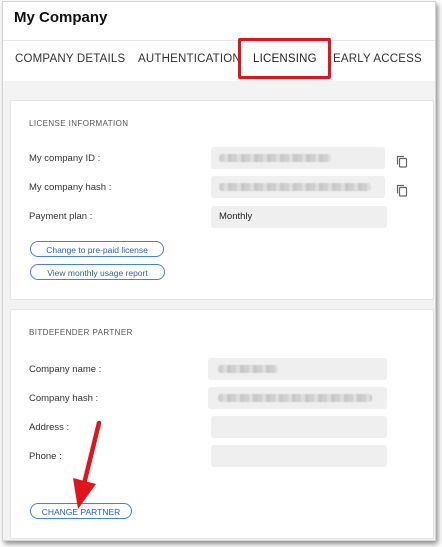 The width and height of the screenshot is (442, 547). Describe the element at coordinates (377, 59) in the screenshot. I see `tab-early-access: EARLY ACCESS` at that location.